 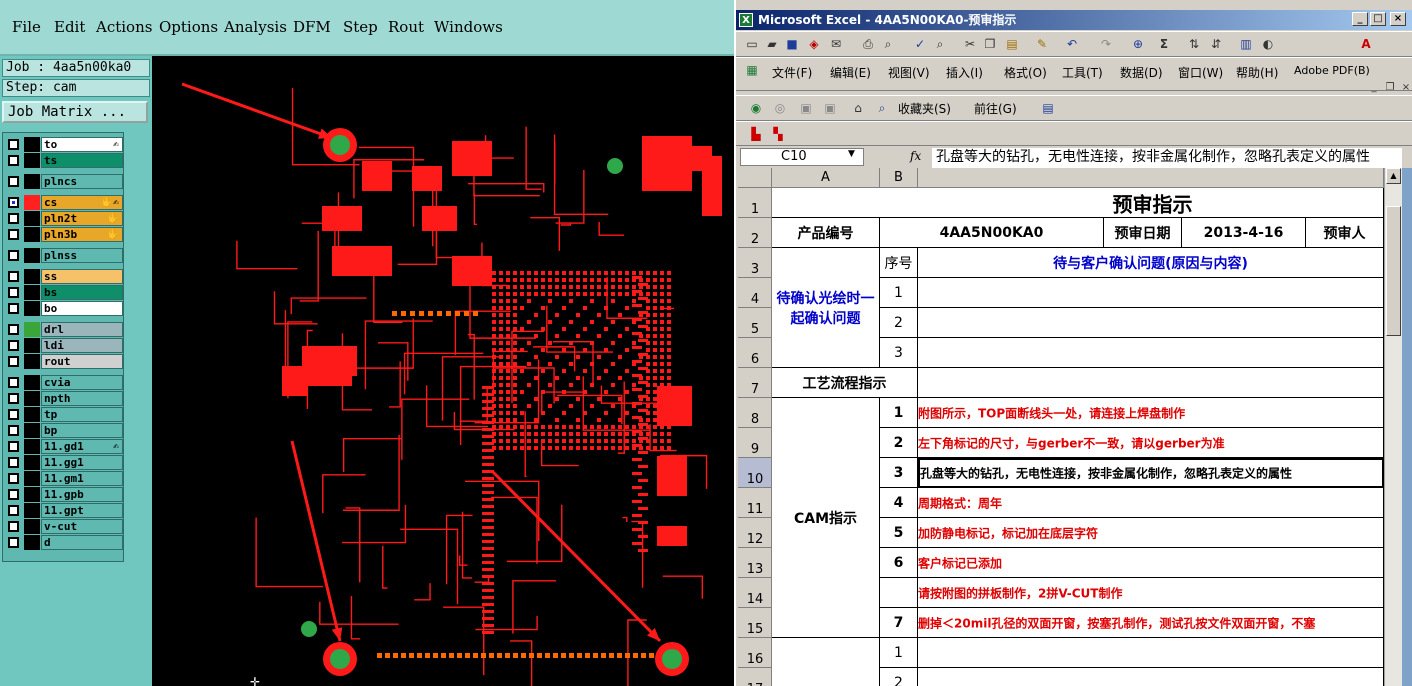 I want to click on layer-row: ts, so click(x=64, y=160).